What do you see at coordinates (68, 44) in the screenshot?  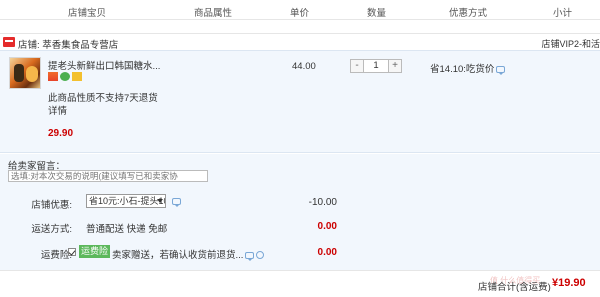 I see `shop-name-link: 店铺: 萃香集食品专营店` at bounding box center [68, 44].